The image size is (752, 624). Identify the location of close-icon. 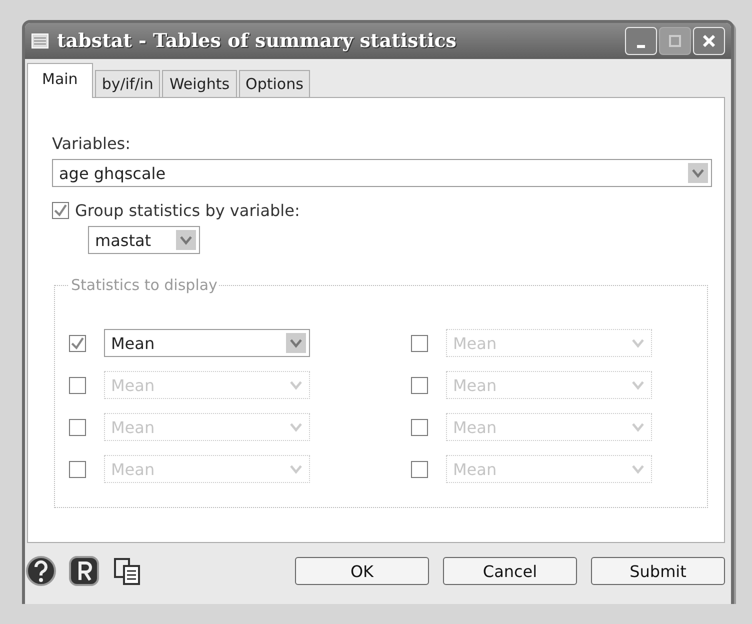
(709, 41).